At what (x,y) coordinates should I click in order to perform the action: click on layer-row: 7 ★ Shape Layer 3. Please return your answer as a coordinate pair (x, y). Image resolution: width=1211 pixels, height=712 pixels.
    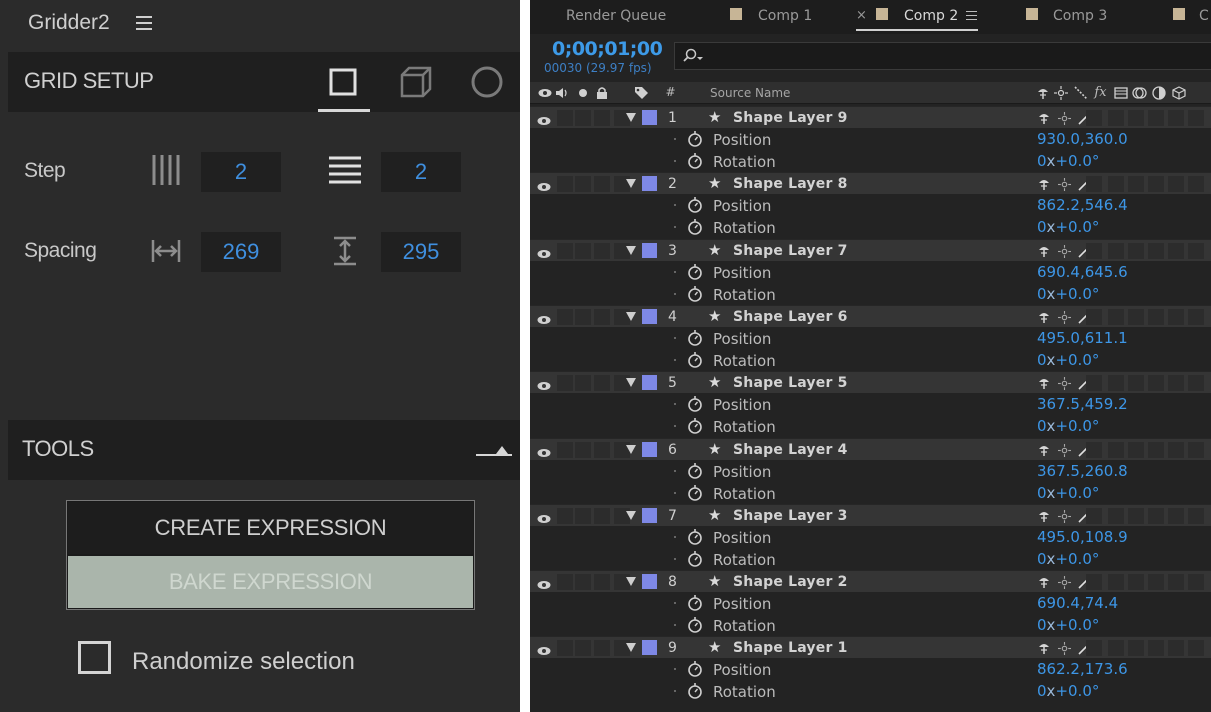
    Looking at the image, I should click on (870, 515).